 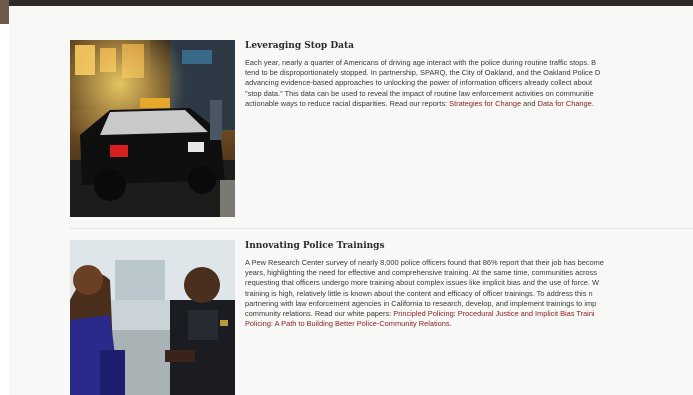 I want to click on article-title: Leveraging Stop Data, so click(x=299, y=46).